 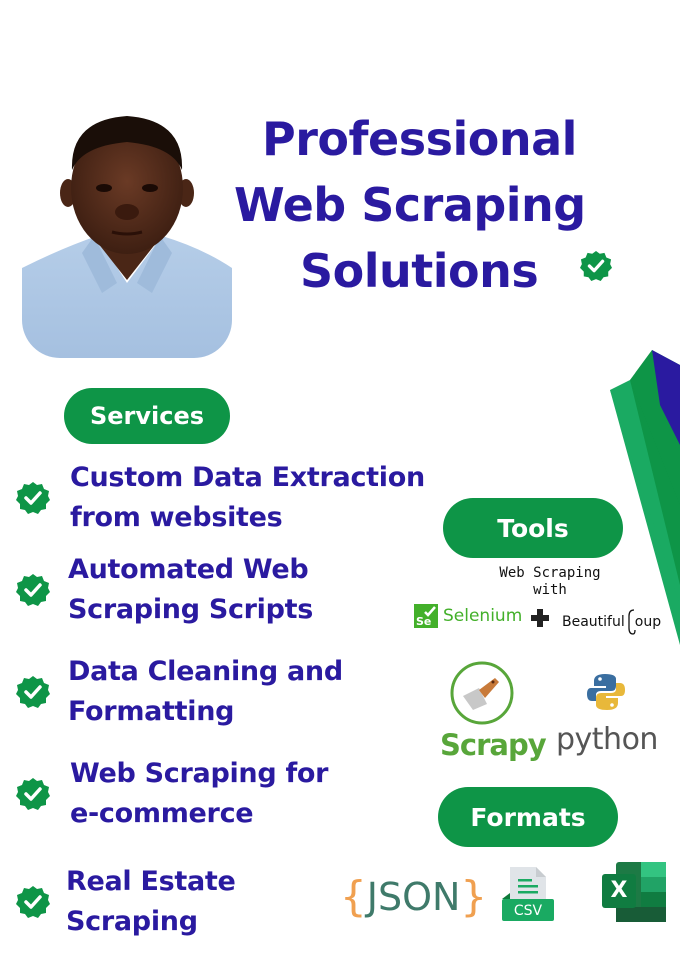 I want to click on python-label: python, so click(x=607, y=739).